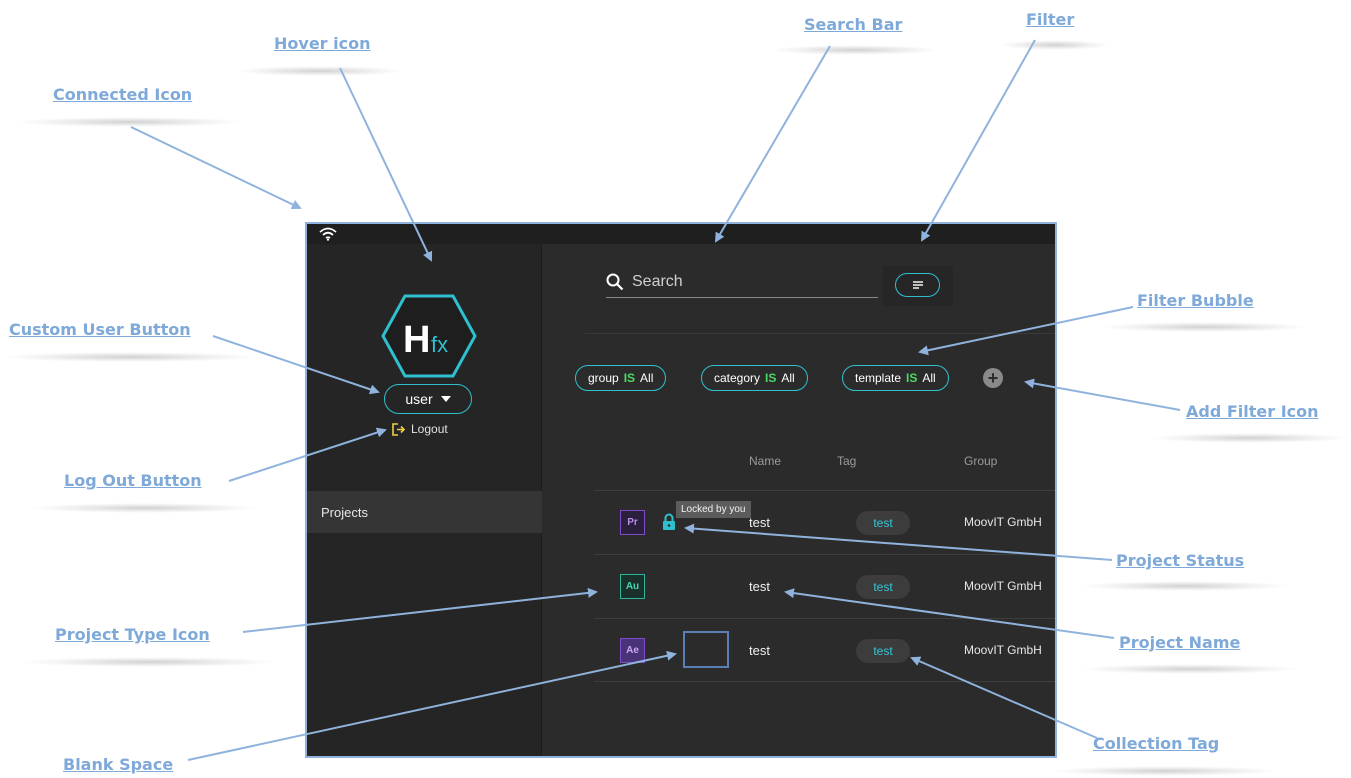  Describe the element at coordinates (765, 461) in the screenshot. I see `column-header-name: Name` at that location.